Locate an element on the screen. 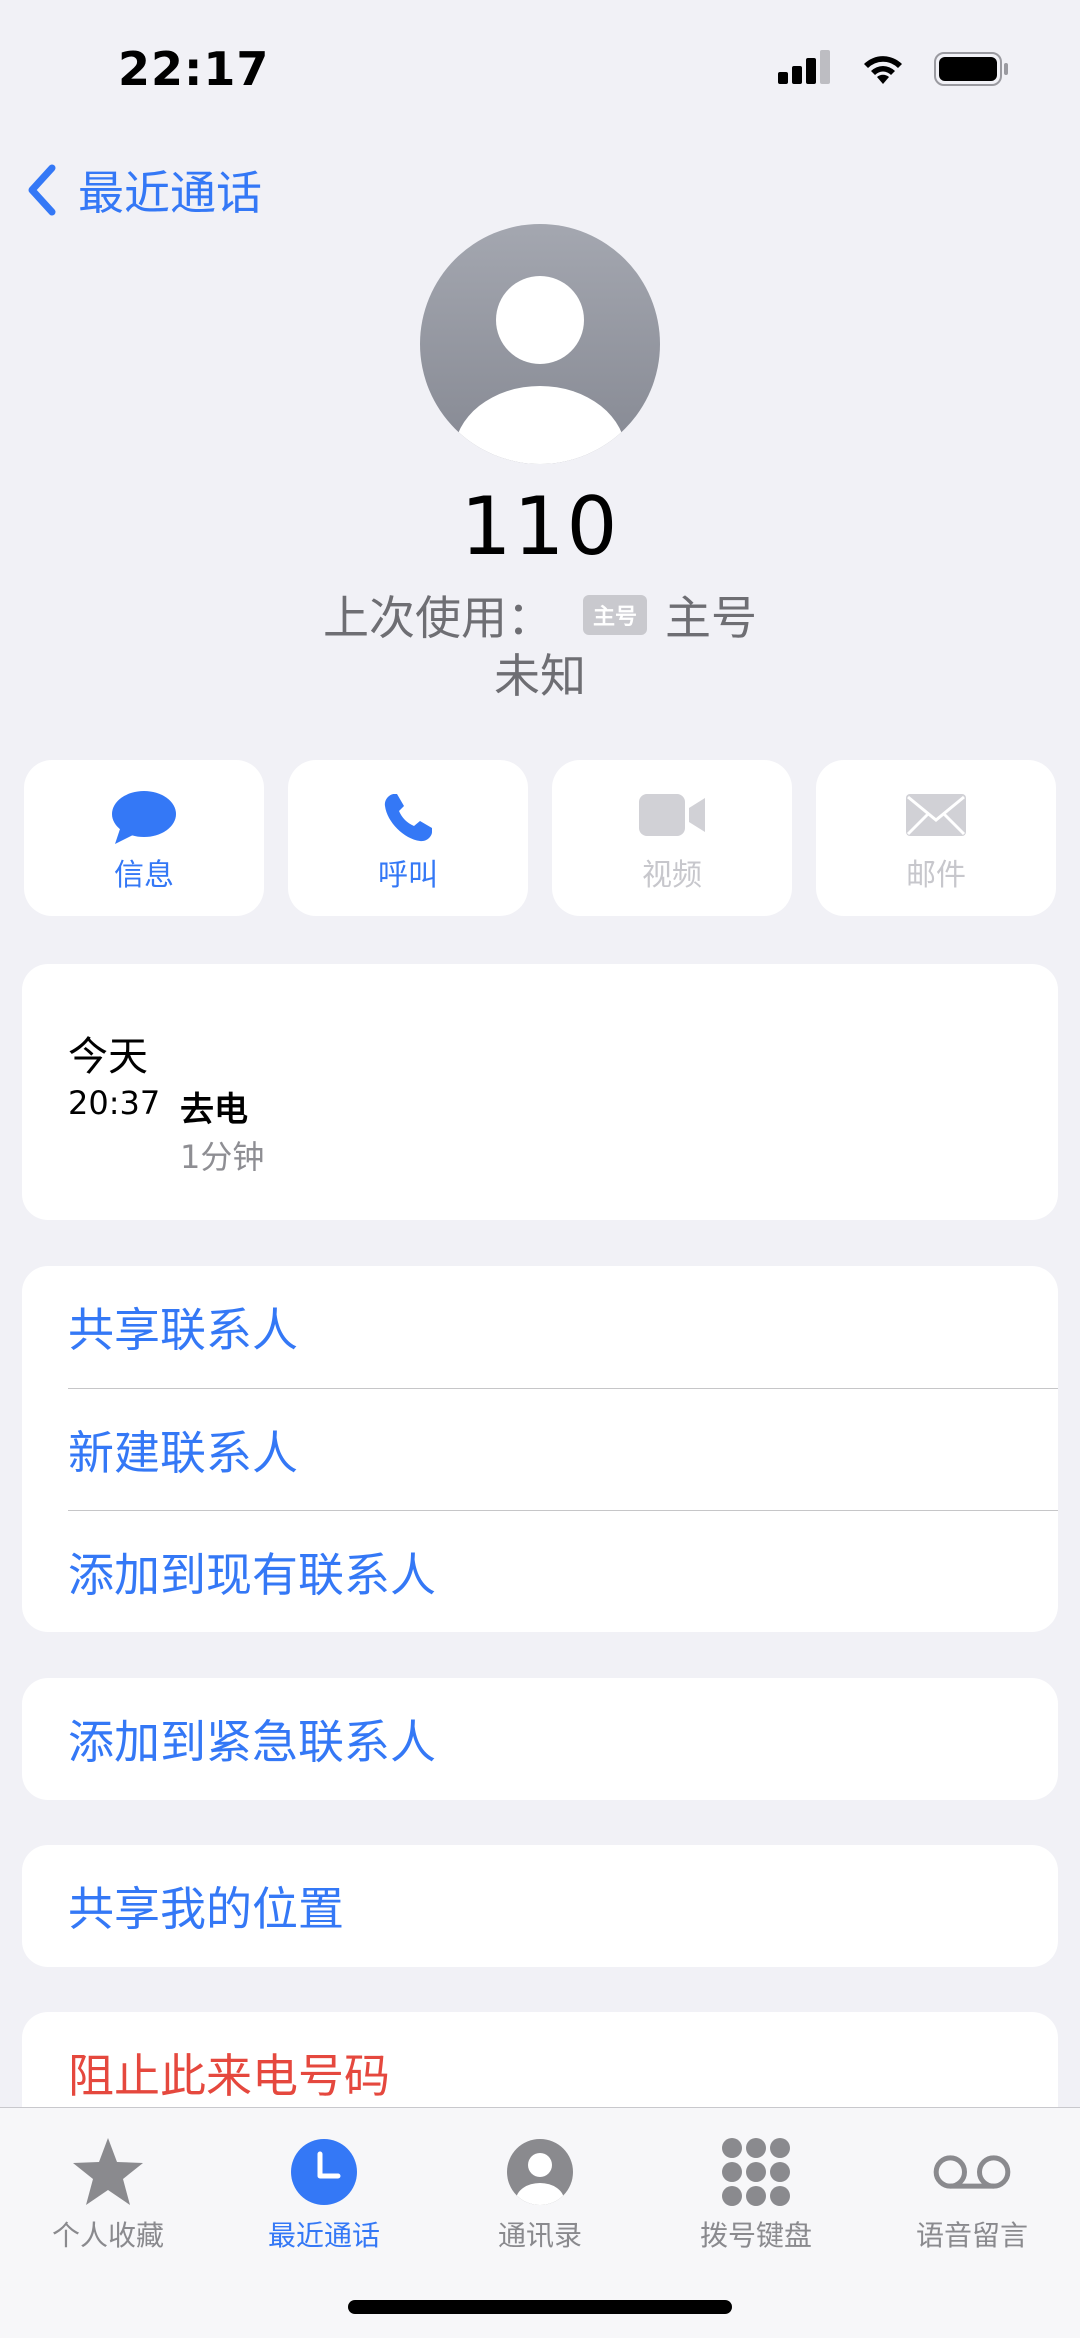 Image resolution: width=1080 pixels, height=2338 pixels. home-indicator is located at coordinates (540, 2307).